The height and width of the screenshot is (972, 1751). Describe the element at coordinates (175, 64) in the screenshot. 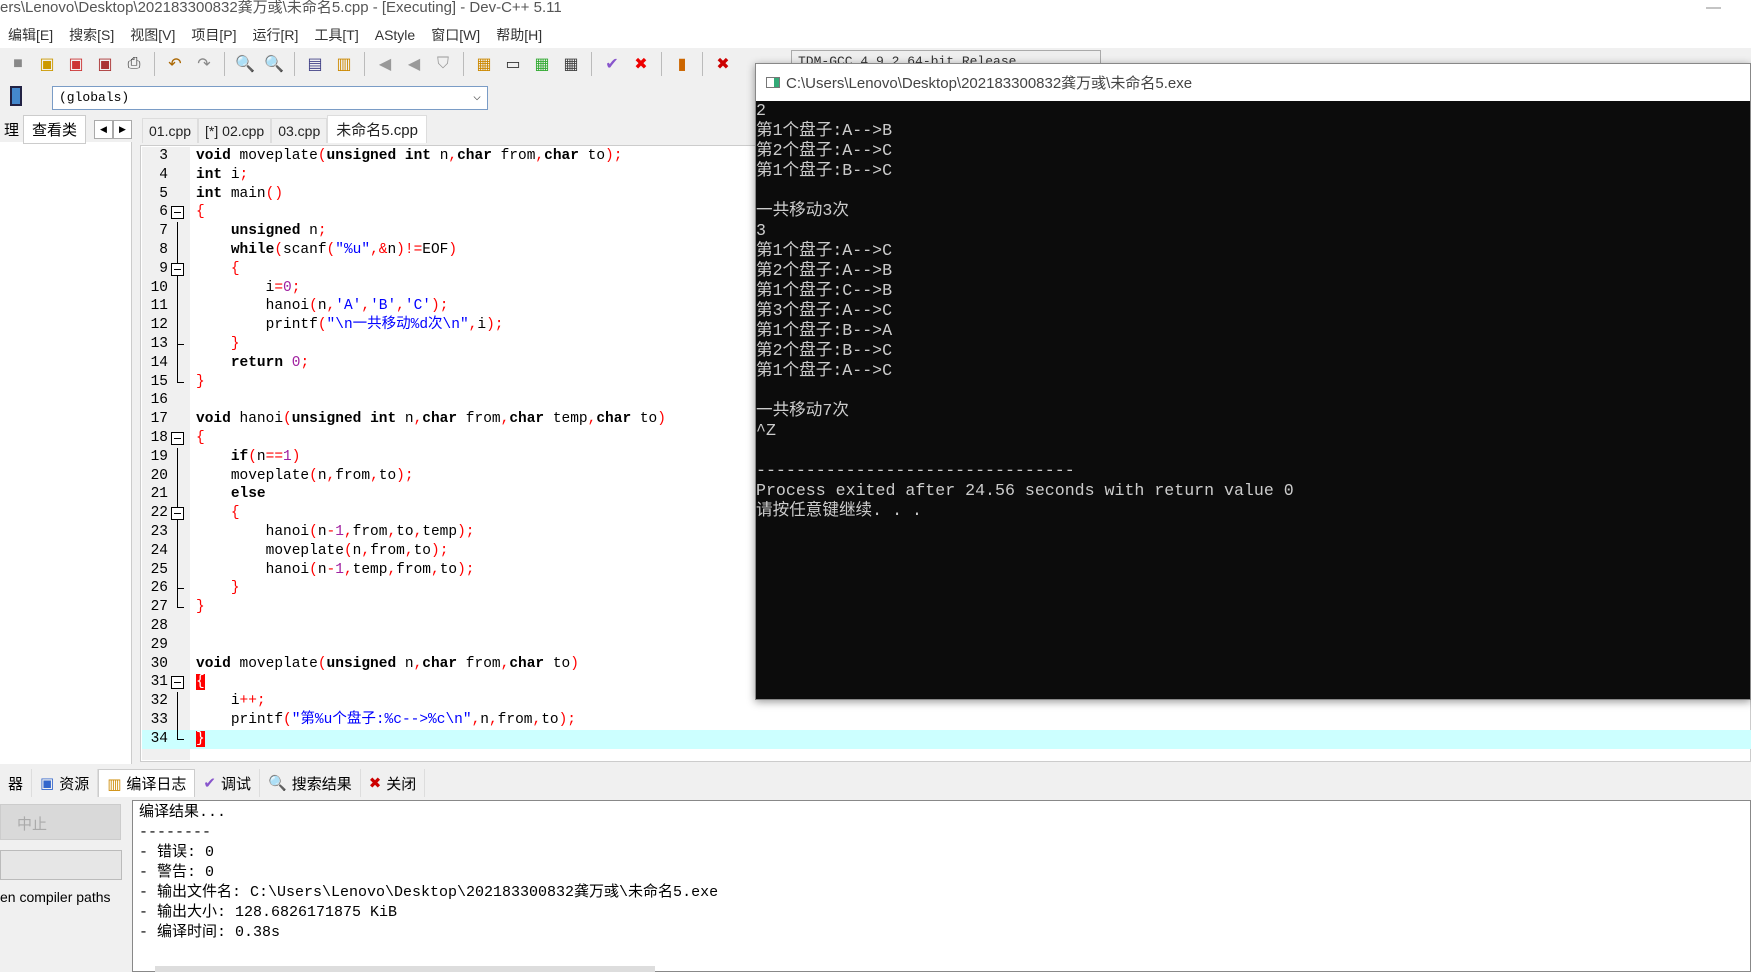

I see `undo-icon: ↶` at that location.